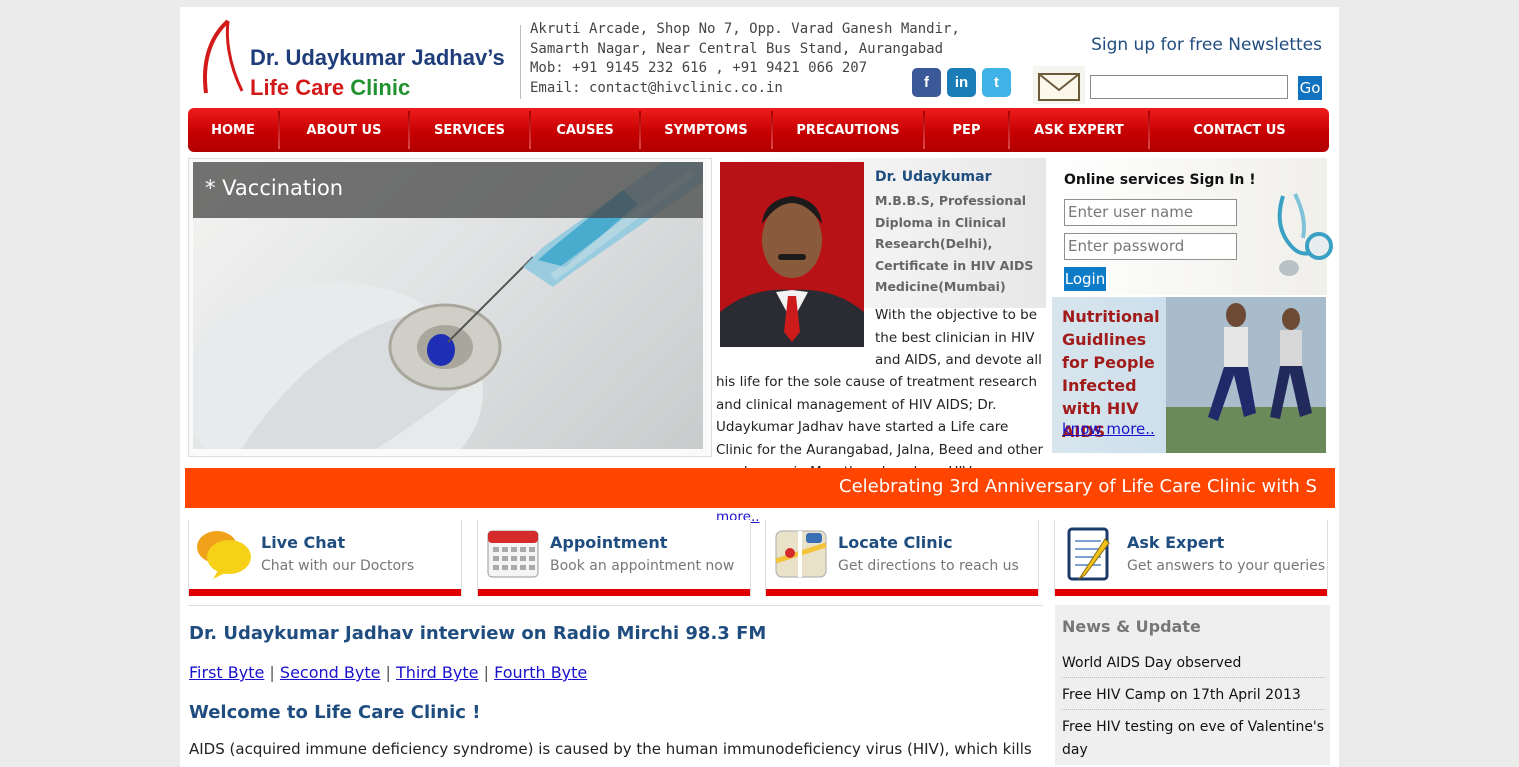  I want to click on nav-symptoms: SYMPTOMS, so click(706, 130).